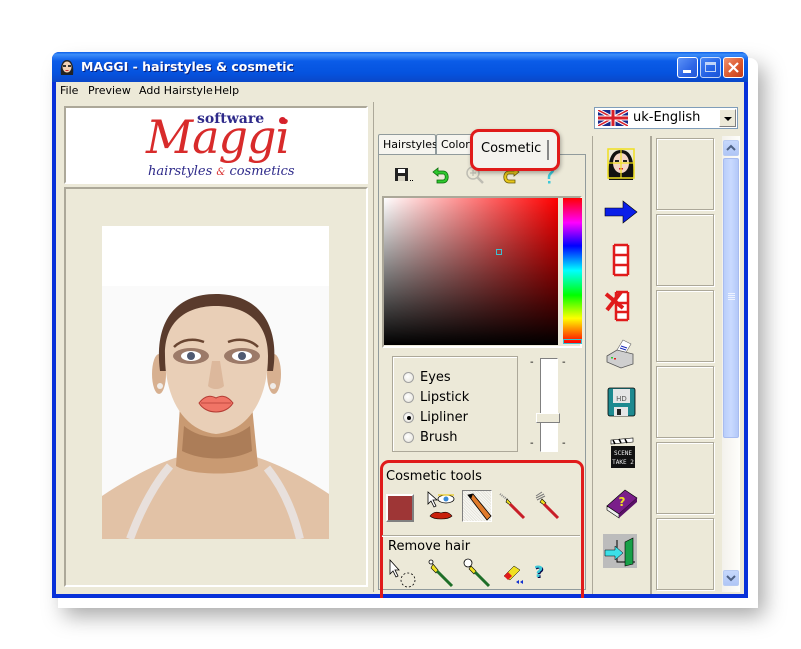 The image size is (801, 649). I want to click on eye-lip-select-tool, so click(441, 506).